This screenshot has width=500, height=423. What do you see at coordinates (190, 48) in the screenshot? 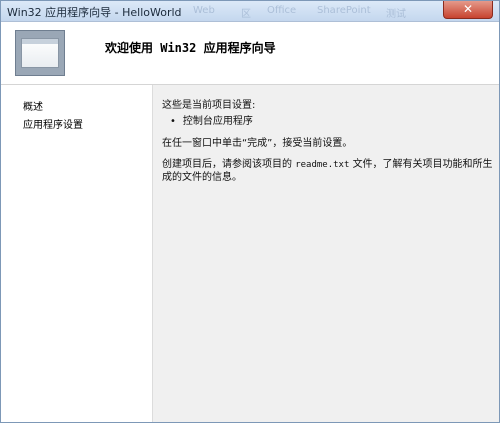
I see `wizard-heading: 欢迎使用 Win32 应用程序向导` at bounding box center [190, 48].